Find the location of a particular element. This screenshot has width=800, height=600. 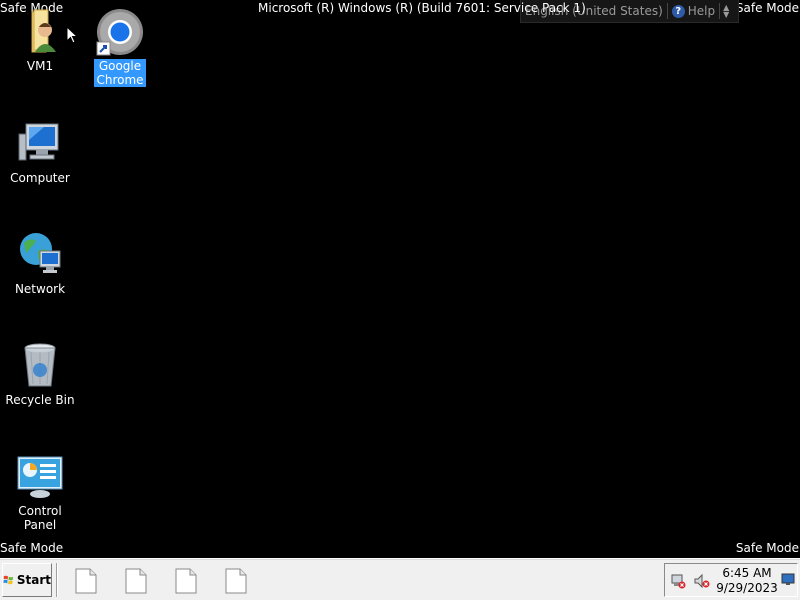

recycle-bin-icon is located at coordinates (40, 366).